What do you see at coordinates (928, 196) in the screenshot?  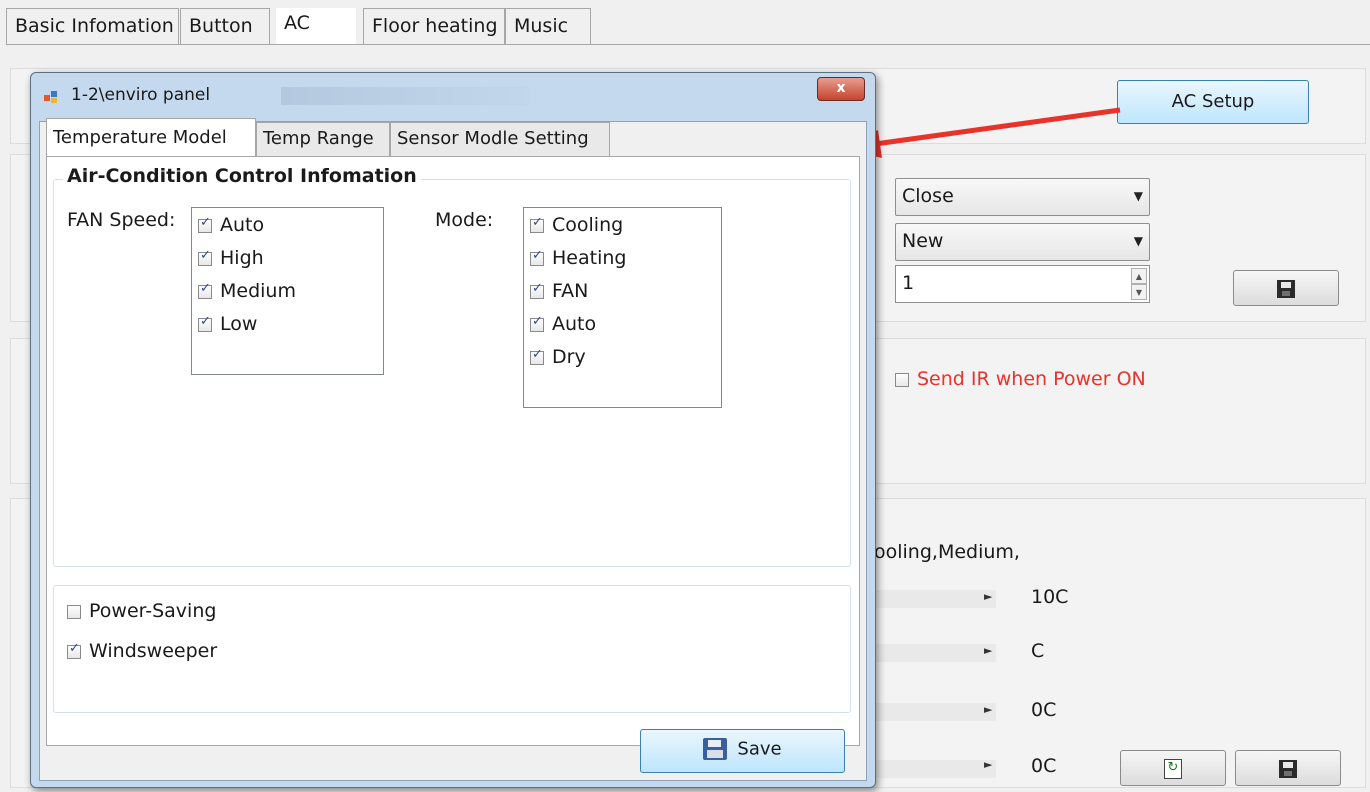 I see `power-state-value: Close` at bounding box center [928, 196].